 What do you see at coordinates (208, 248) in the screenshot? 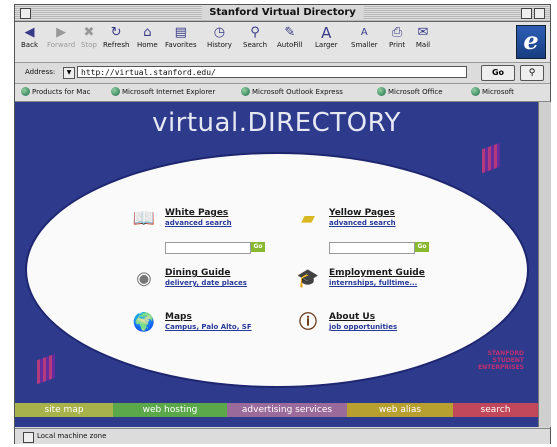
I see `white-pages-search-input` at bounding box center [208, 248].